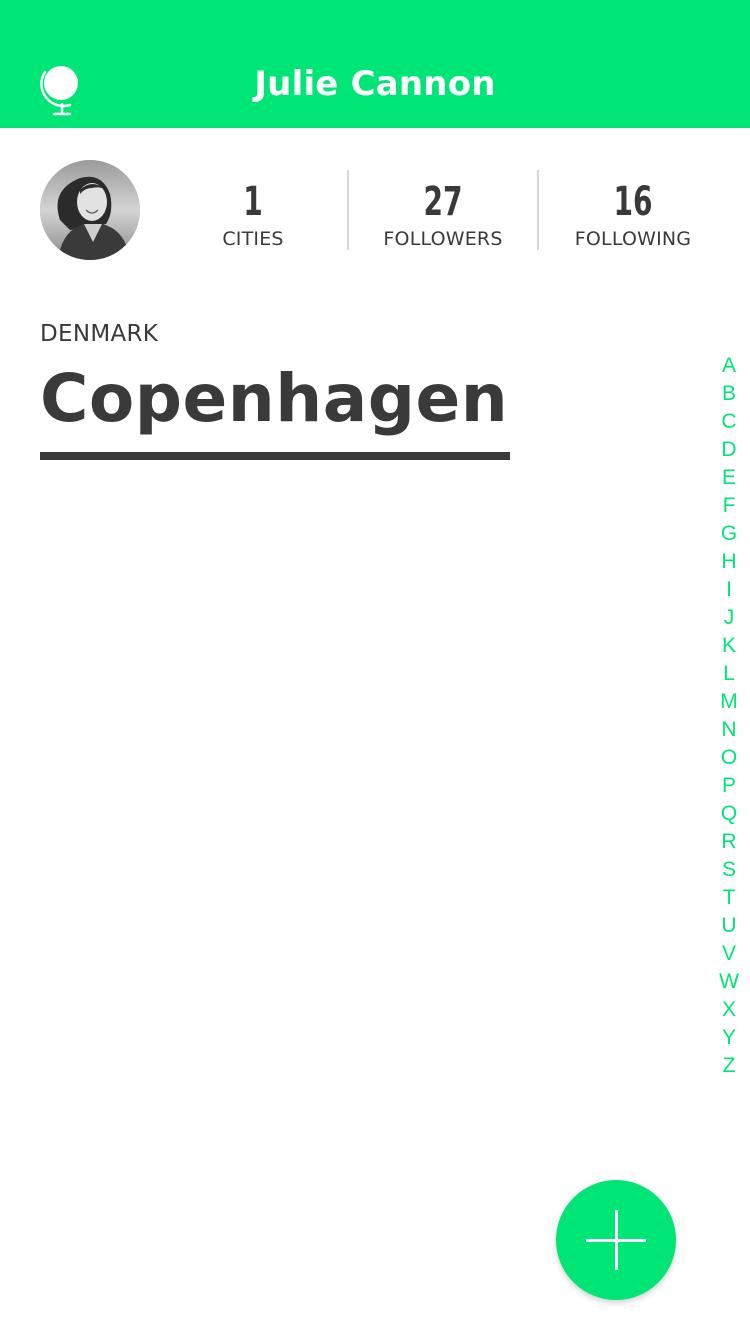 The image size is (750, 1334). Describe the element at coordinates (729, 954) in the screenshot. I see `index-letter-v: V` at that location.